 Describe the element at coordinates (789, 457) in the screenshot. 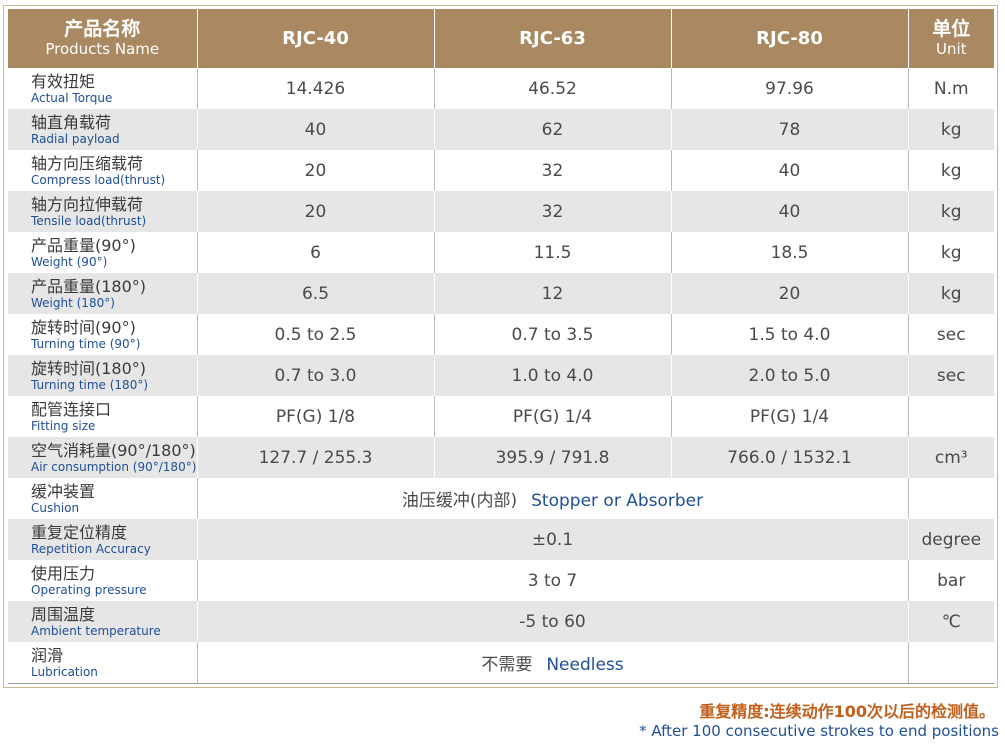

I see `cell-value: 766.0 / 1532.1` at that location.